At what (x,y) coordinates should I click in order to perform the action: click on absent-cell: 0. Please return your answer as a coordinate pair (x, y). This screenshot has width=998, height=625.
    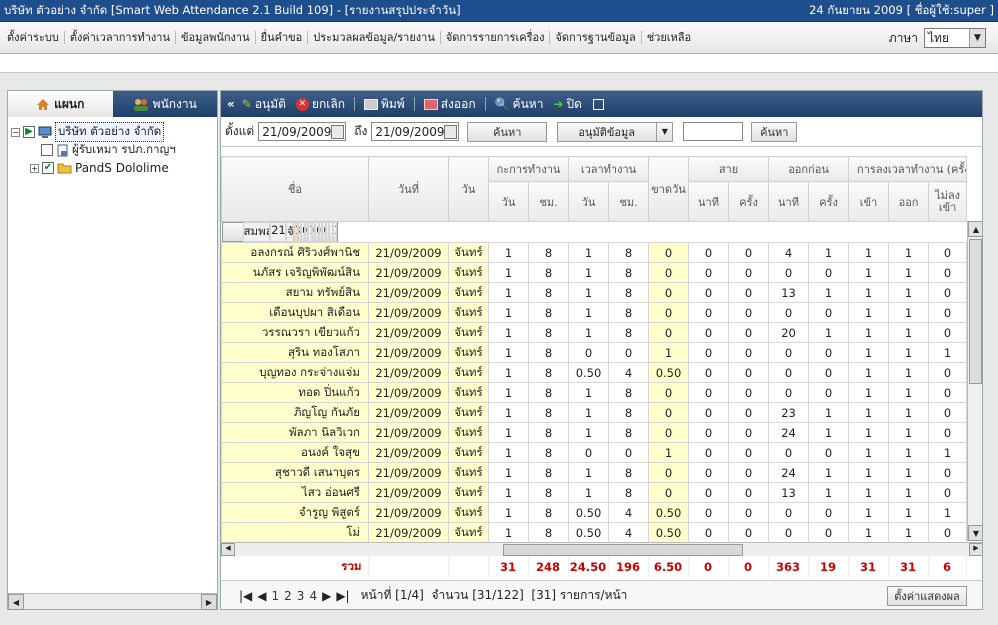
    Looking at the image, I should click on (669, 432).